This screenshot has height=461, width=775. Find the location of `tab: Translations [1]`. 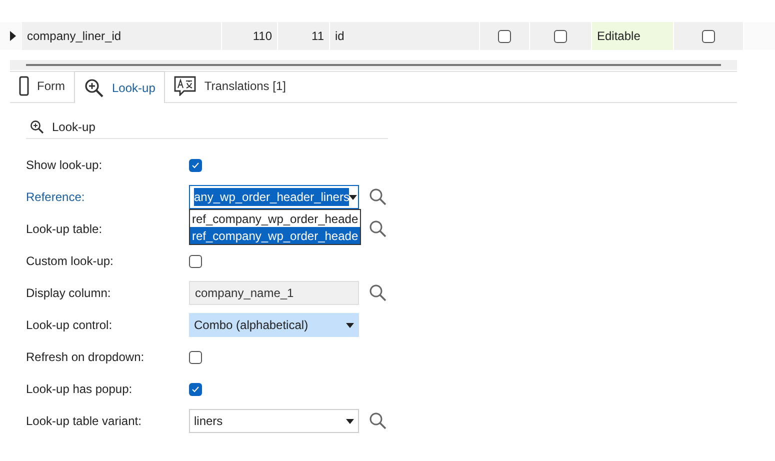

tab: Translations [1] is located at coordinates (230, 86).